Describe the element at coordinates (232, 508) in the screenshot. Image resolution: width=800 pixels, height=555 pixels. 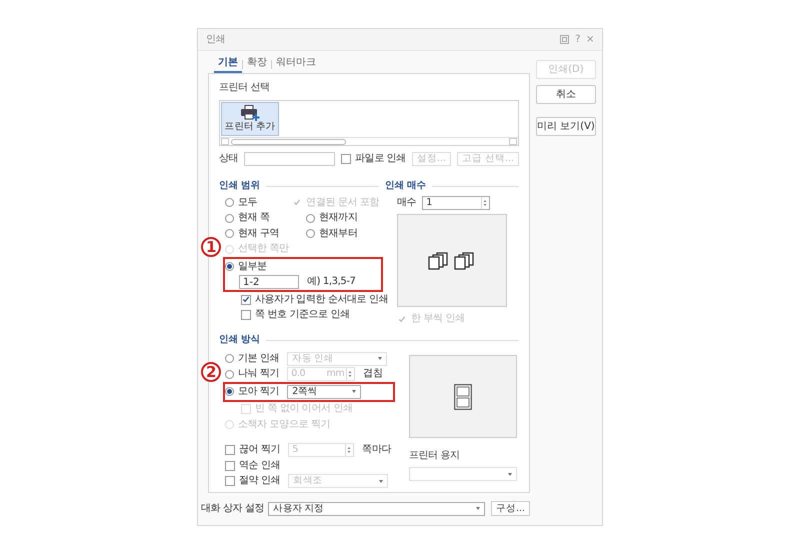
I see `settings-label: 대화 상자 설정` at that location.